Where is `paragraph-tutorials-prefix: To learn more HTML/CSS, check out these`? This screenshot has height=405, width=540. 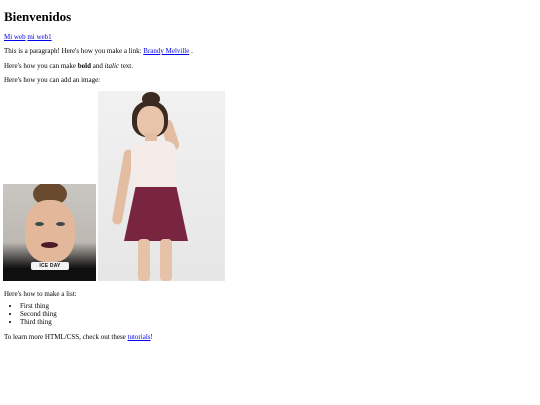 paragraph-tutorials-prefix: To learn more HTML/CSS, check out these is located at coordinates (66, 337).